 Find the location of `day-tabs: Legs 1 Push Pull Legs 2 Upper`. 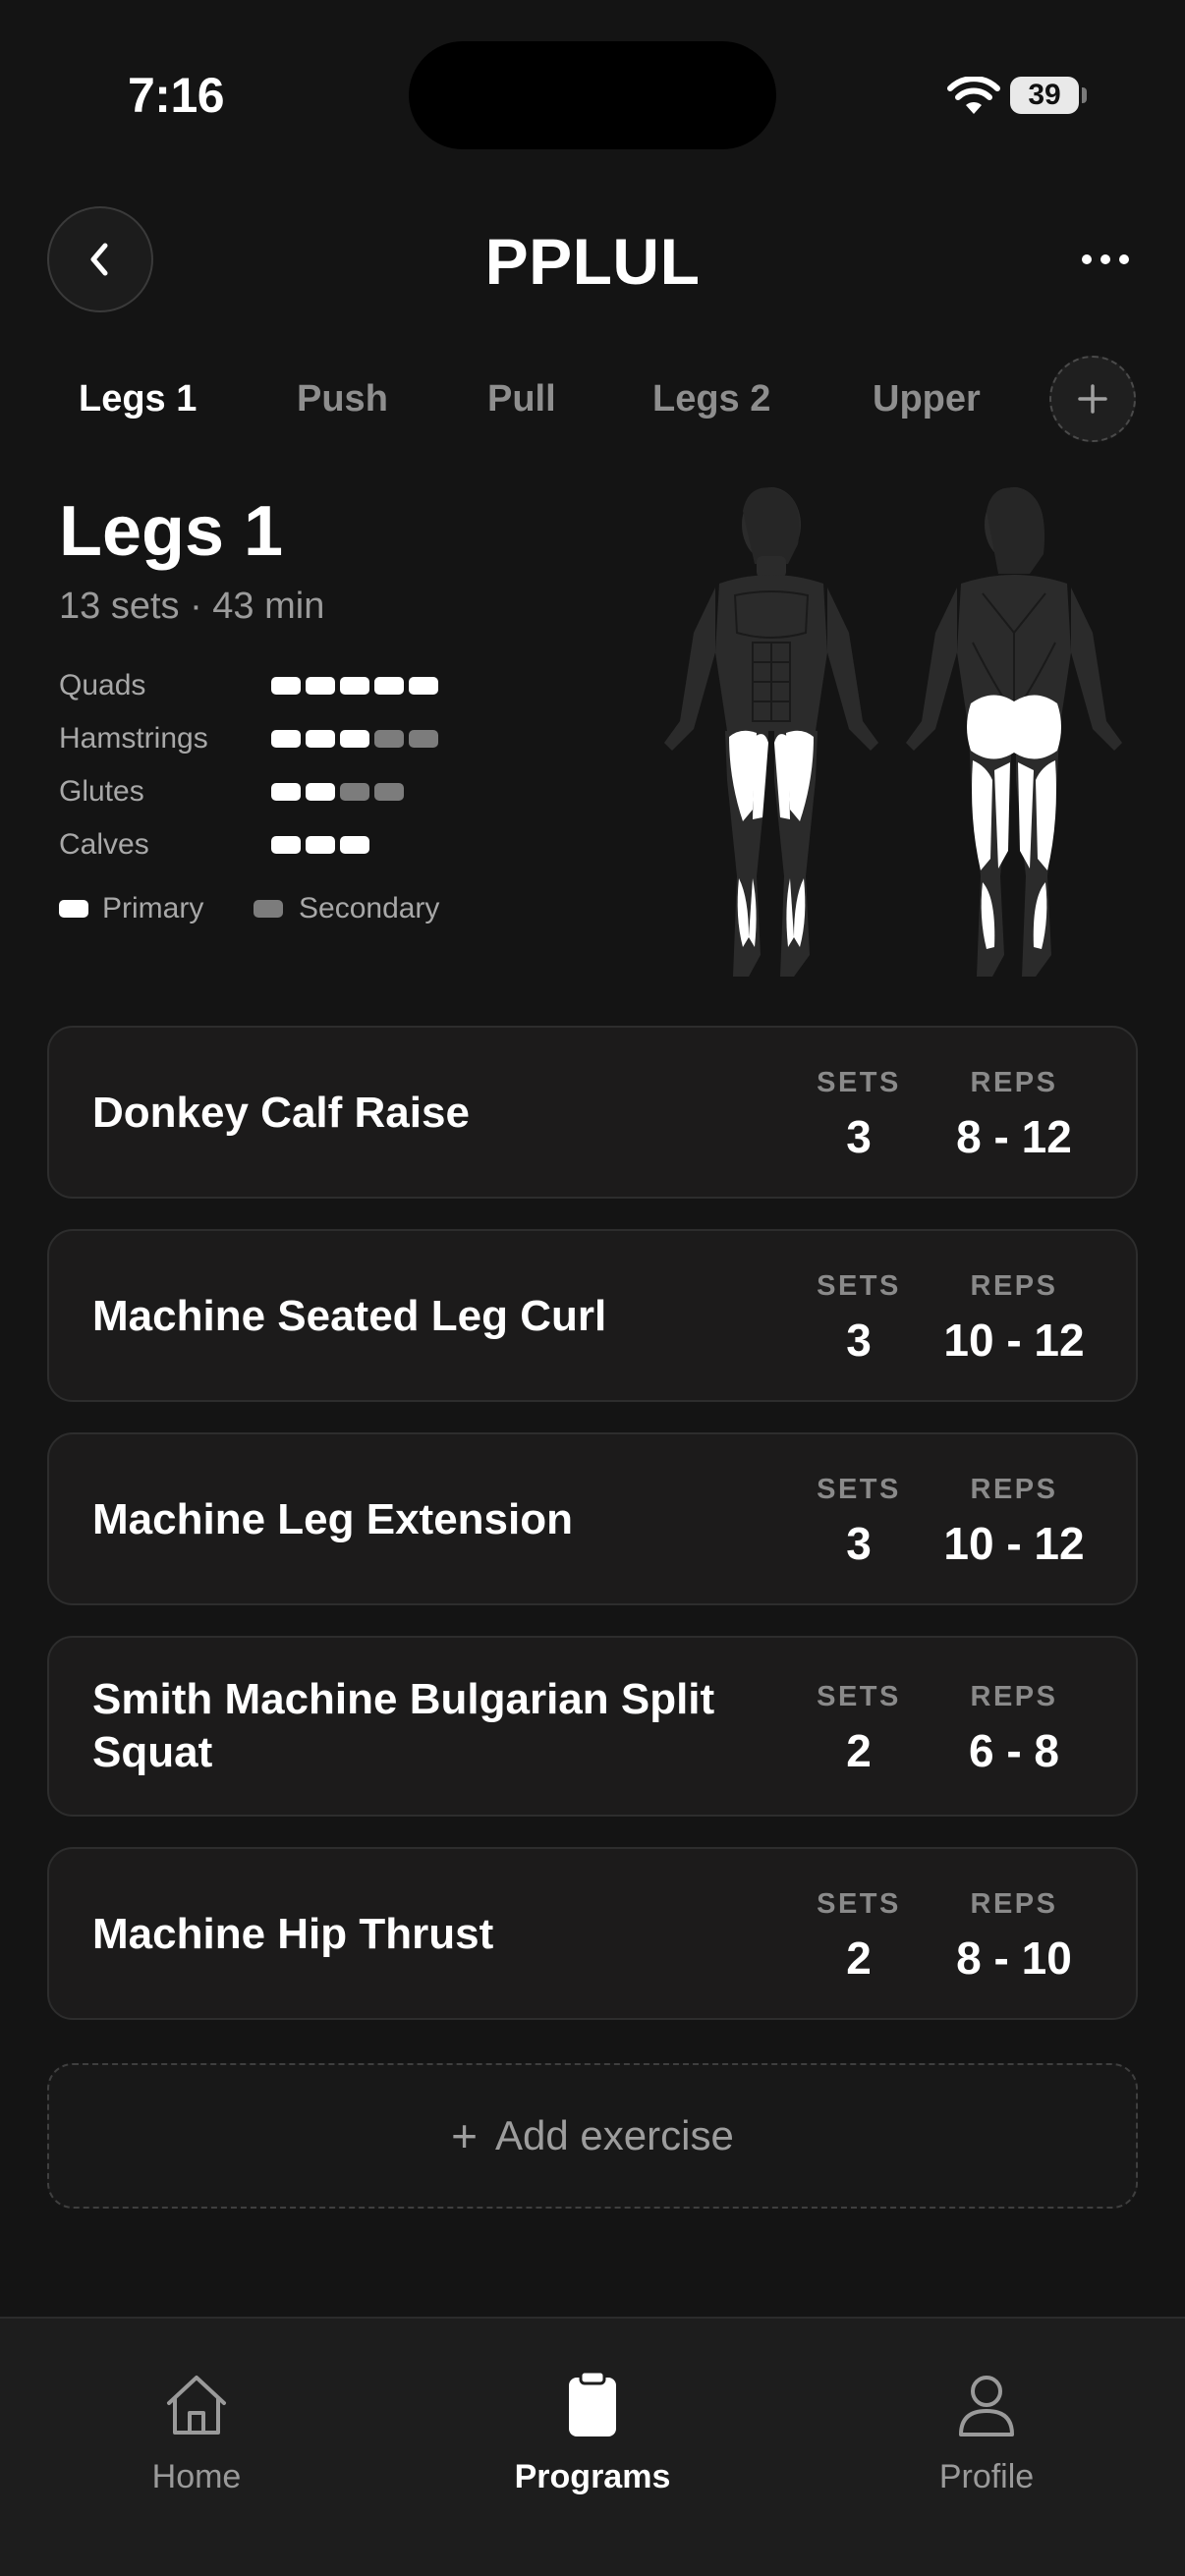

day-tabs: Legs 1 Push Pull Legs 2 Upper is located at coordinates (592, 402).